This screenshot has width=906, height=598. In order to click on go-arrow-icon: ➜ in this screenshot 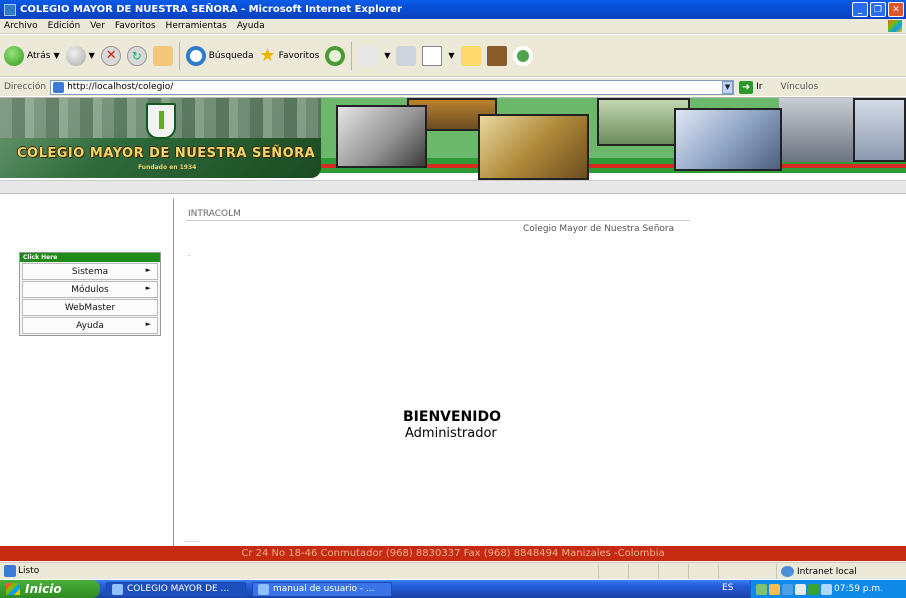, I will do `click(746, 87)`.